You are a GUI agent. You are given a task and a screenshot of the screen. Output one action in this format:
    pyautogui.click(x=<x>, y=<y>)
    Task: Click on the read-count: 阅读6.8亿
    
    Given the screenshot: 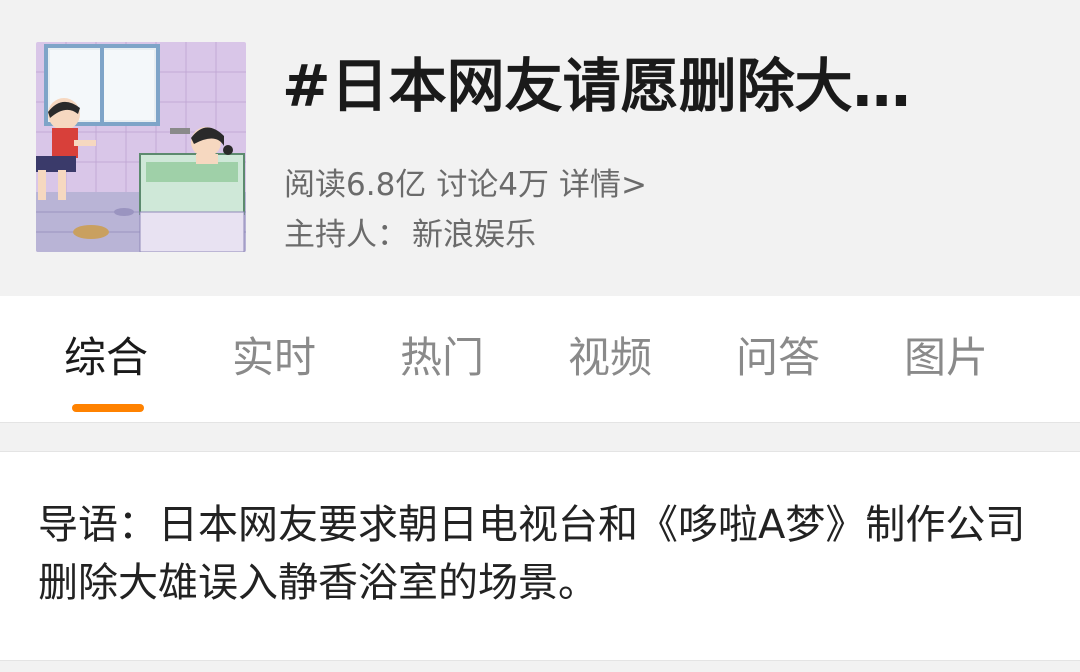 What is the action you would take?
    pyautogui.click(x=355, y=185)
    